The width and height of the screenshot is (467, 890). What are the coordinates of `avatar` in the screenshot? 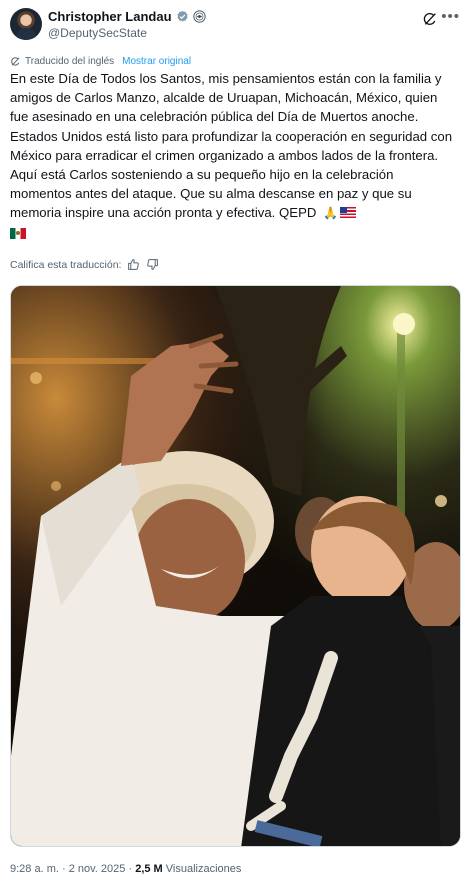 It's located at (26, 24).